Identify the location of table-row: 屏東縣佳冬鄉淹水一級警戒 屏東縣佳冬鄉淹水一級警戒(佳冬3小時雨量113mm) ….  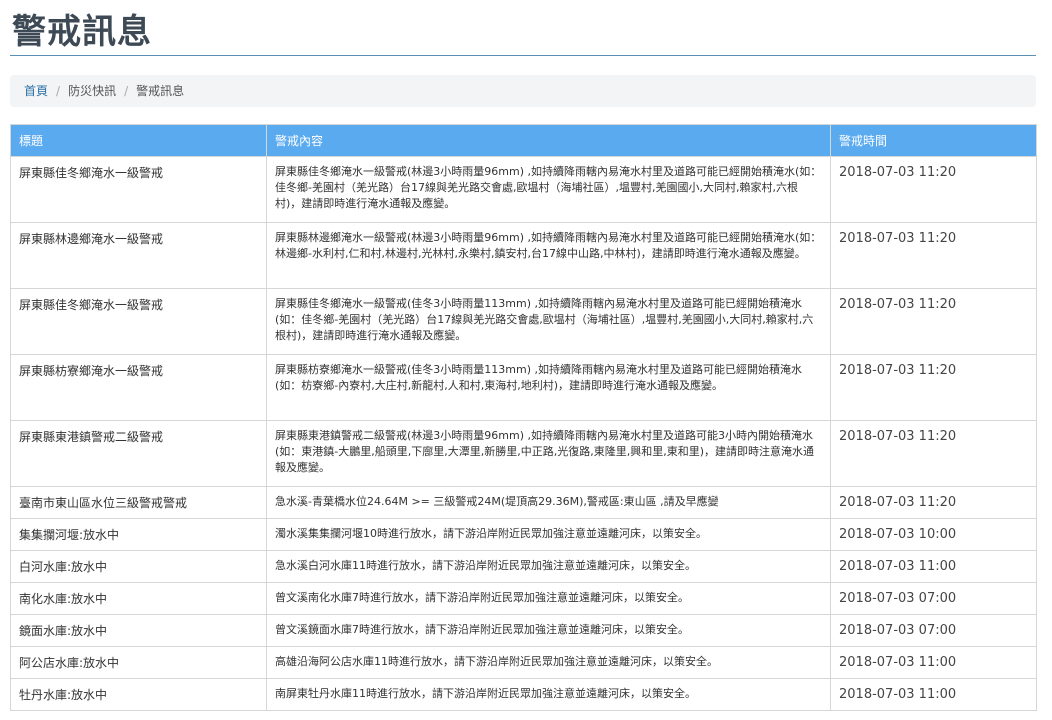
(523, 321).